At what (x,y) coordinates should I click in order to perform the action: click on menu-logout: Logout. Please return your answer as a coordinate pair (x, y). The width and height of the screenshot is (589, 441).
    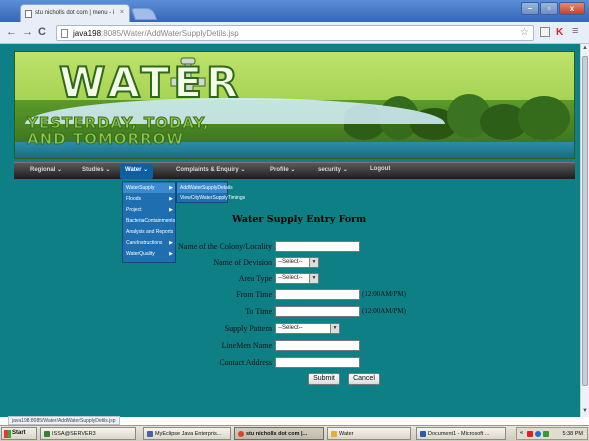
    Looking at the image, I should click on (380, 169).